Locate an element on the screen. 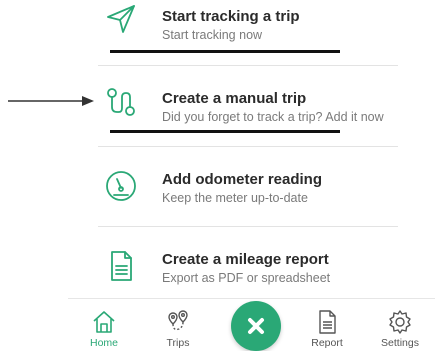 The height and width of the screenshot is (351, 435). nav-report: Report is located at coordinates (327, 329).